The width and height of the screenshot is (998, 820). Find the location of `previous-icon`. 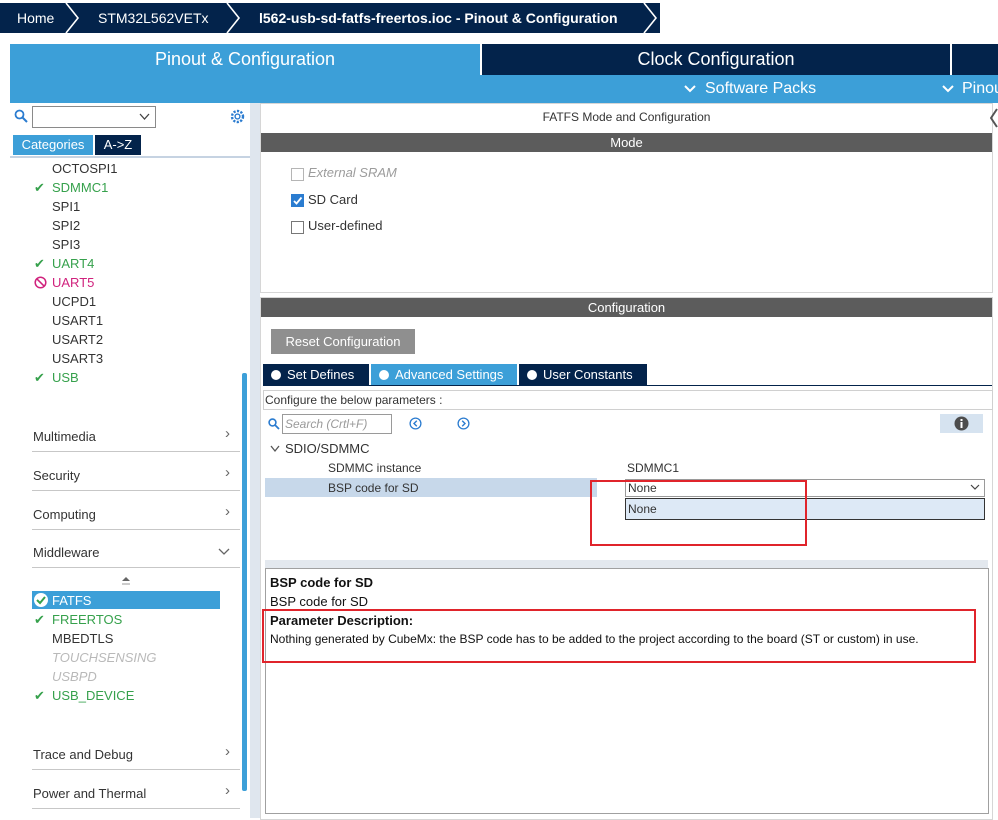

previous-icon is located at coordinates (415, 423).